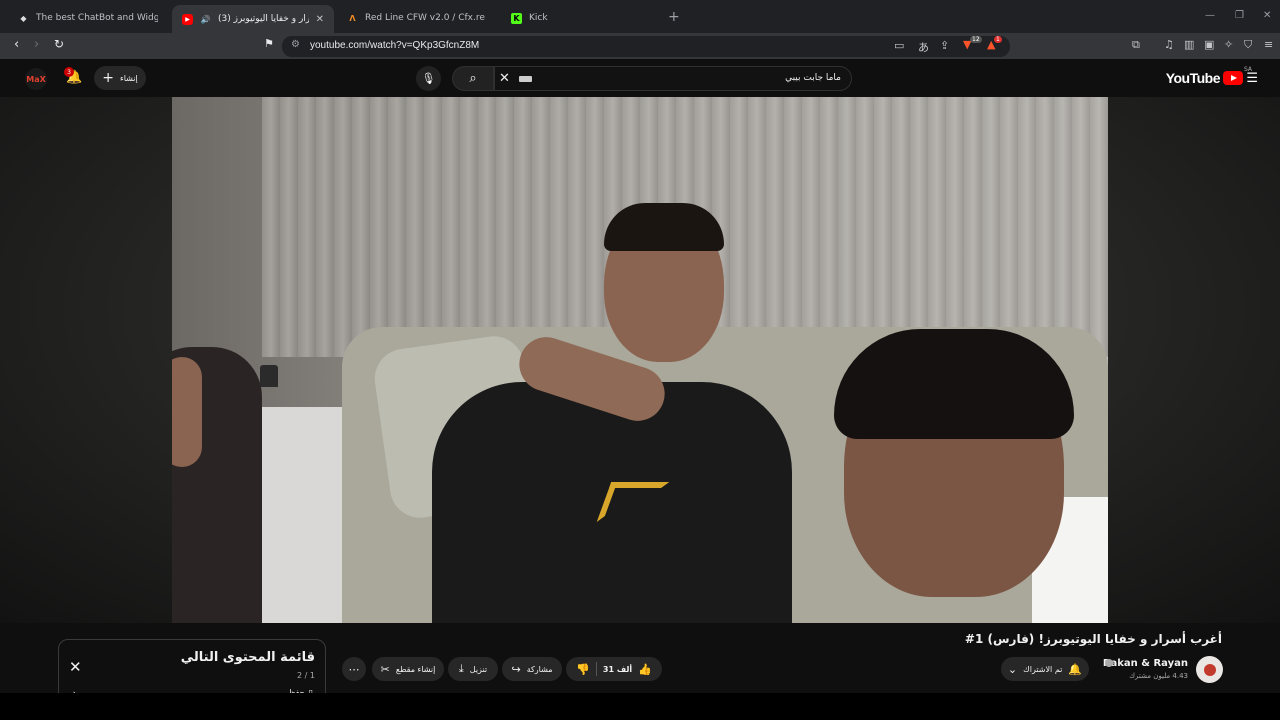  I want to click on guide-menu-icon: ☰, so click(1252, 78).